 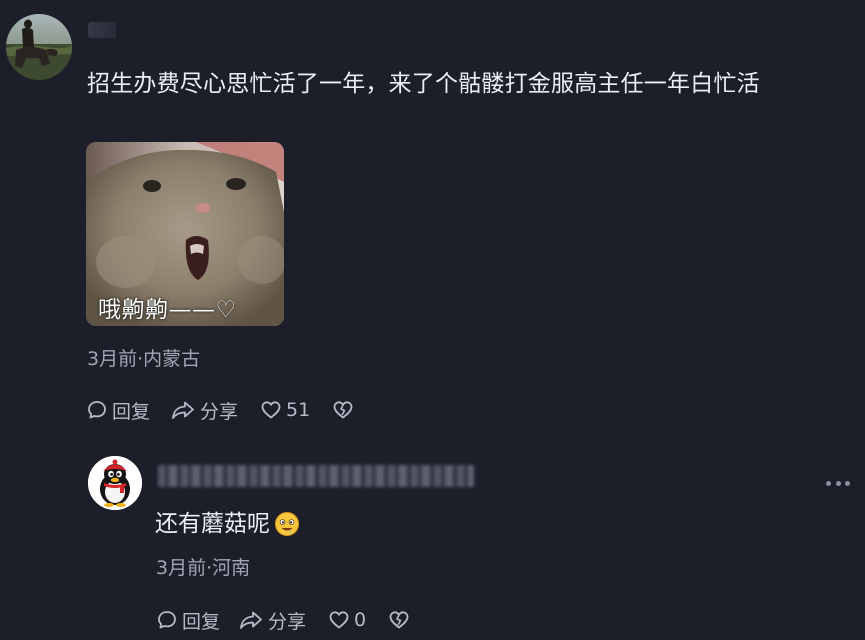 I want to click on reply-meta: 3月前·河南, so click(x=203, y=568).